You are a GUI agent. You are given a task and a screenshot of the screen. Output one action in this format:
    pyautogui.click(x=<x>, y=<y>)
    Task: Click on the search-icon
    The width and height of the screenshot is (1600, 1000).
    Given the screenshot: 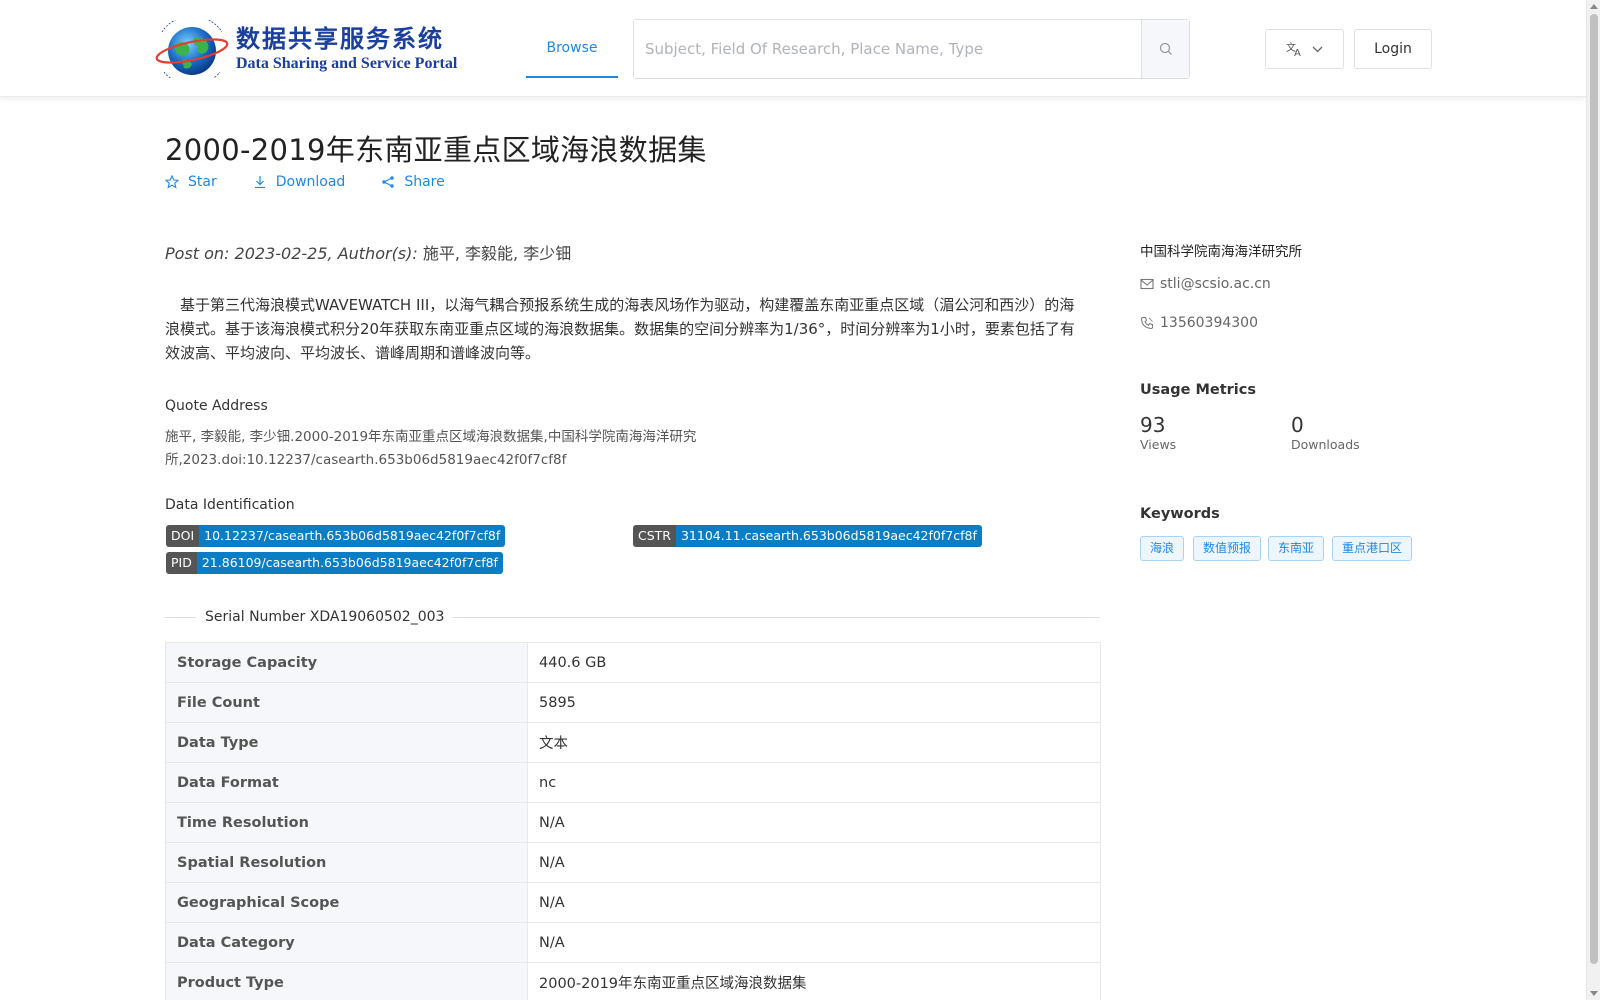 What is the action you would take?
    pyautogui.click(x=1165, y=48)
    